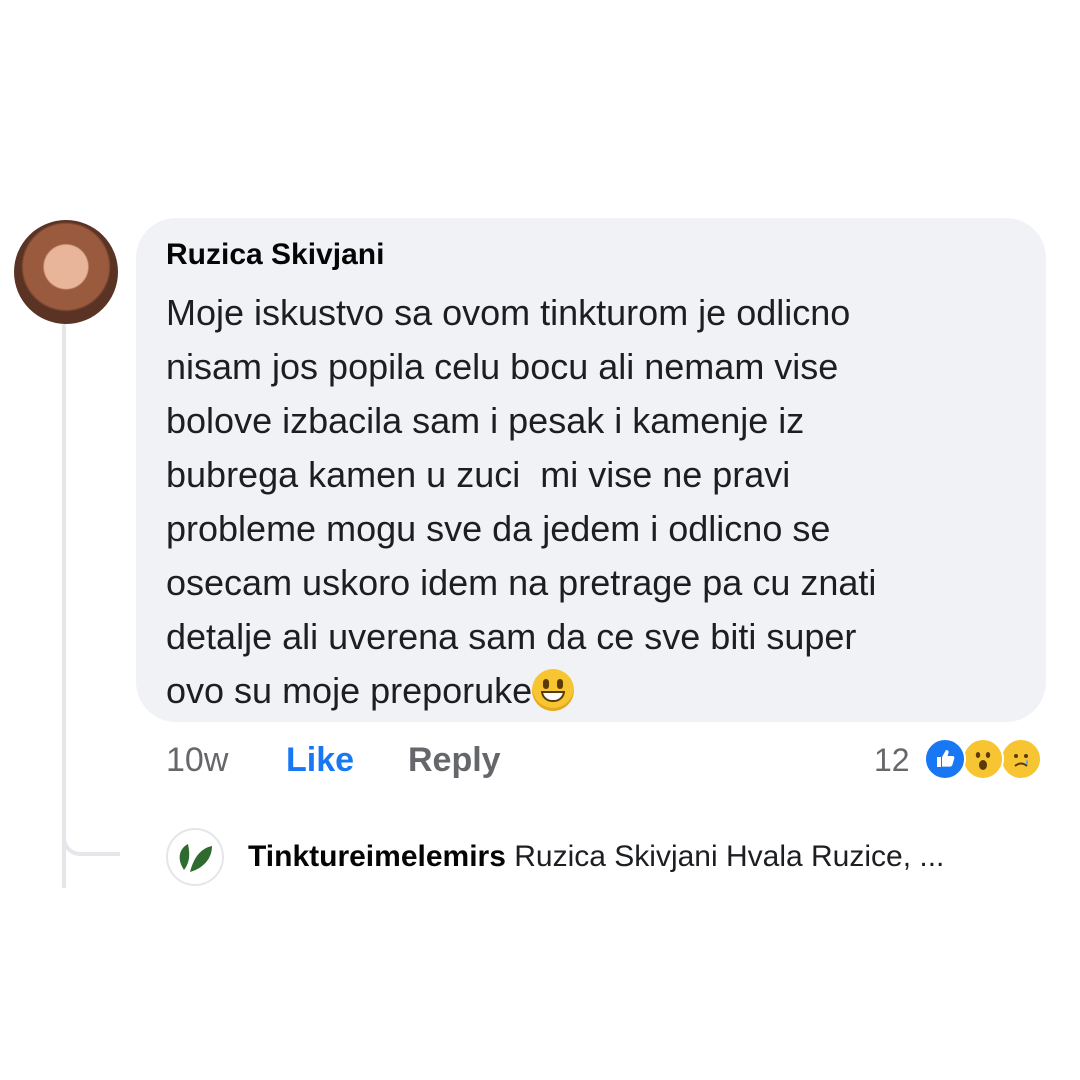 The image size is (1080, 1080). What do you see at coordinates (91, 828) in the screenshot?
I see `reply-connector` at bounding box center [91, 828].